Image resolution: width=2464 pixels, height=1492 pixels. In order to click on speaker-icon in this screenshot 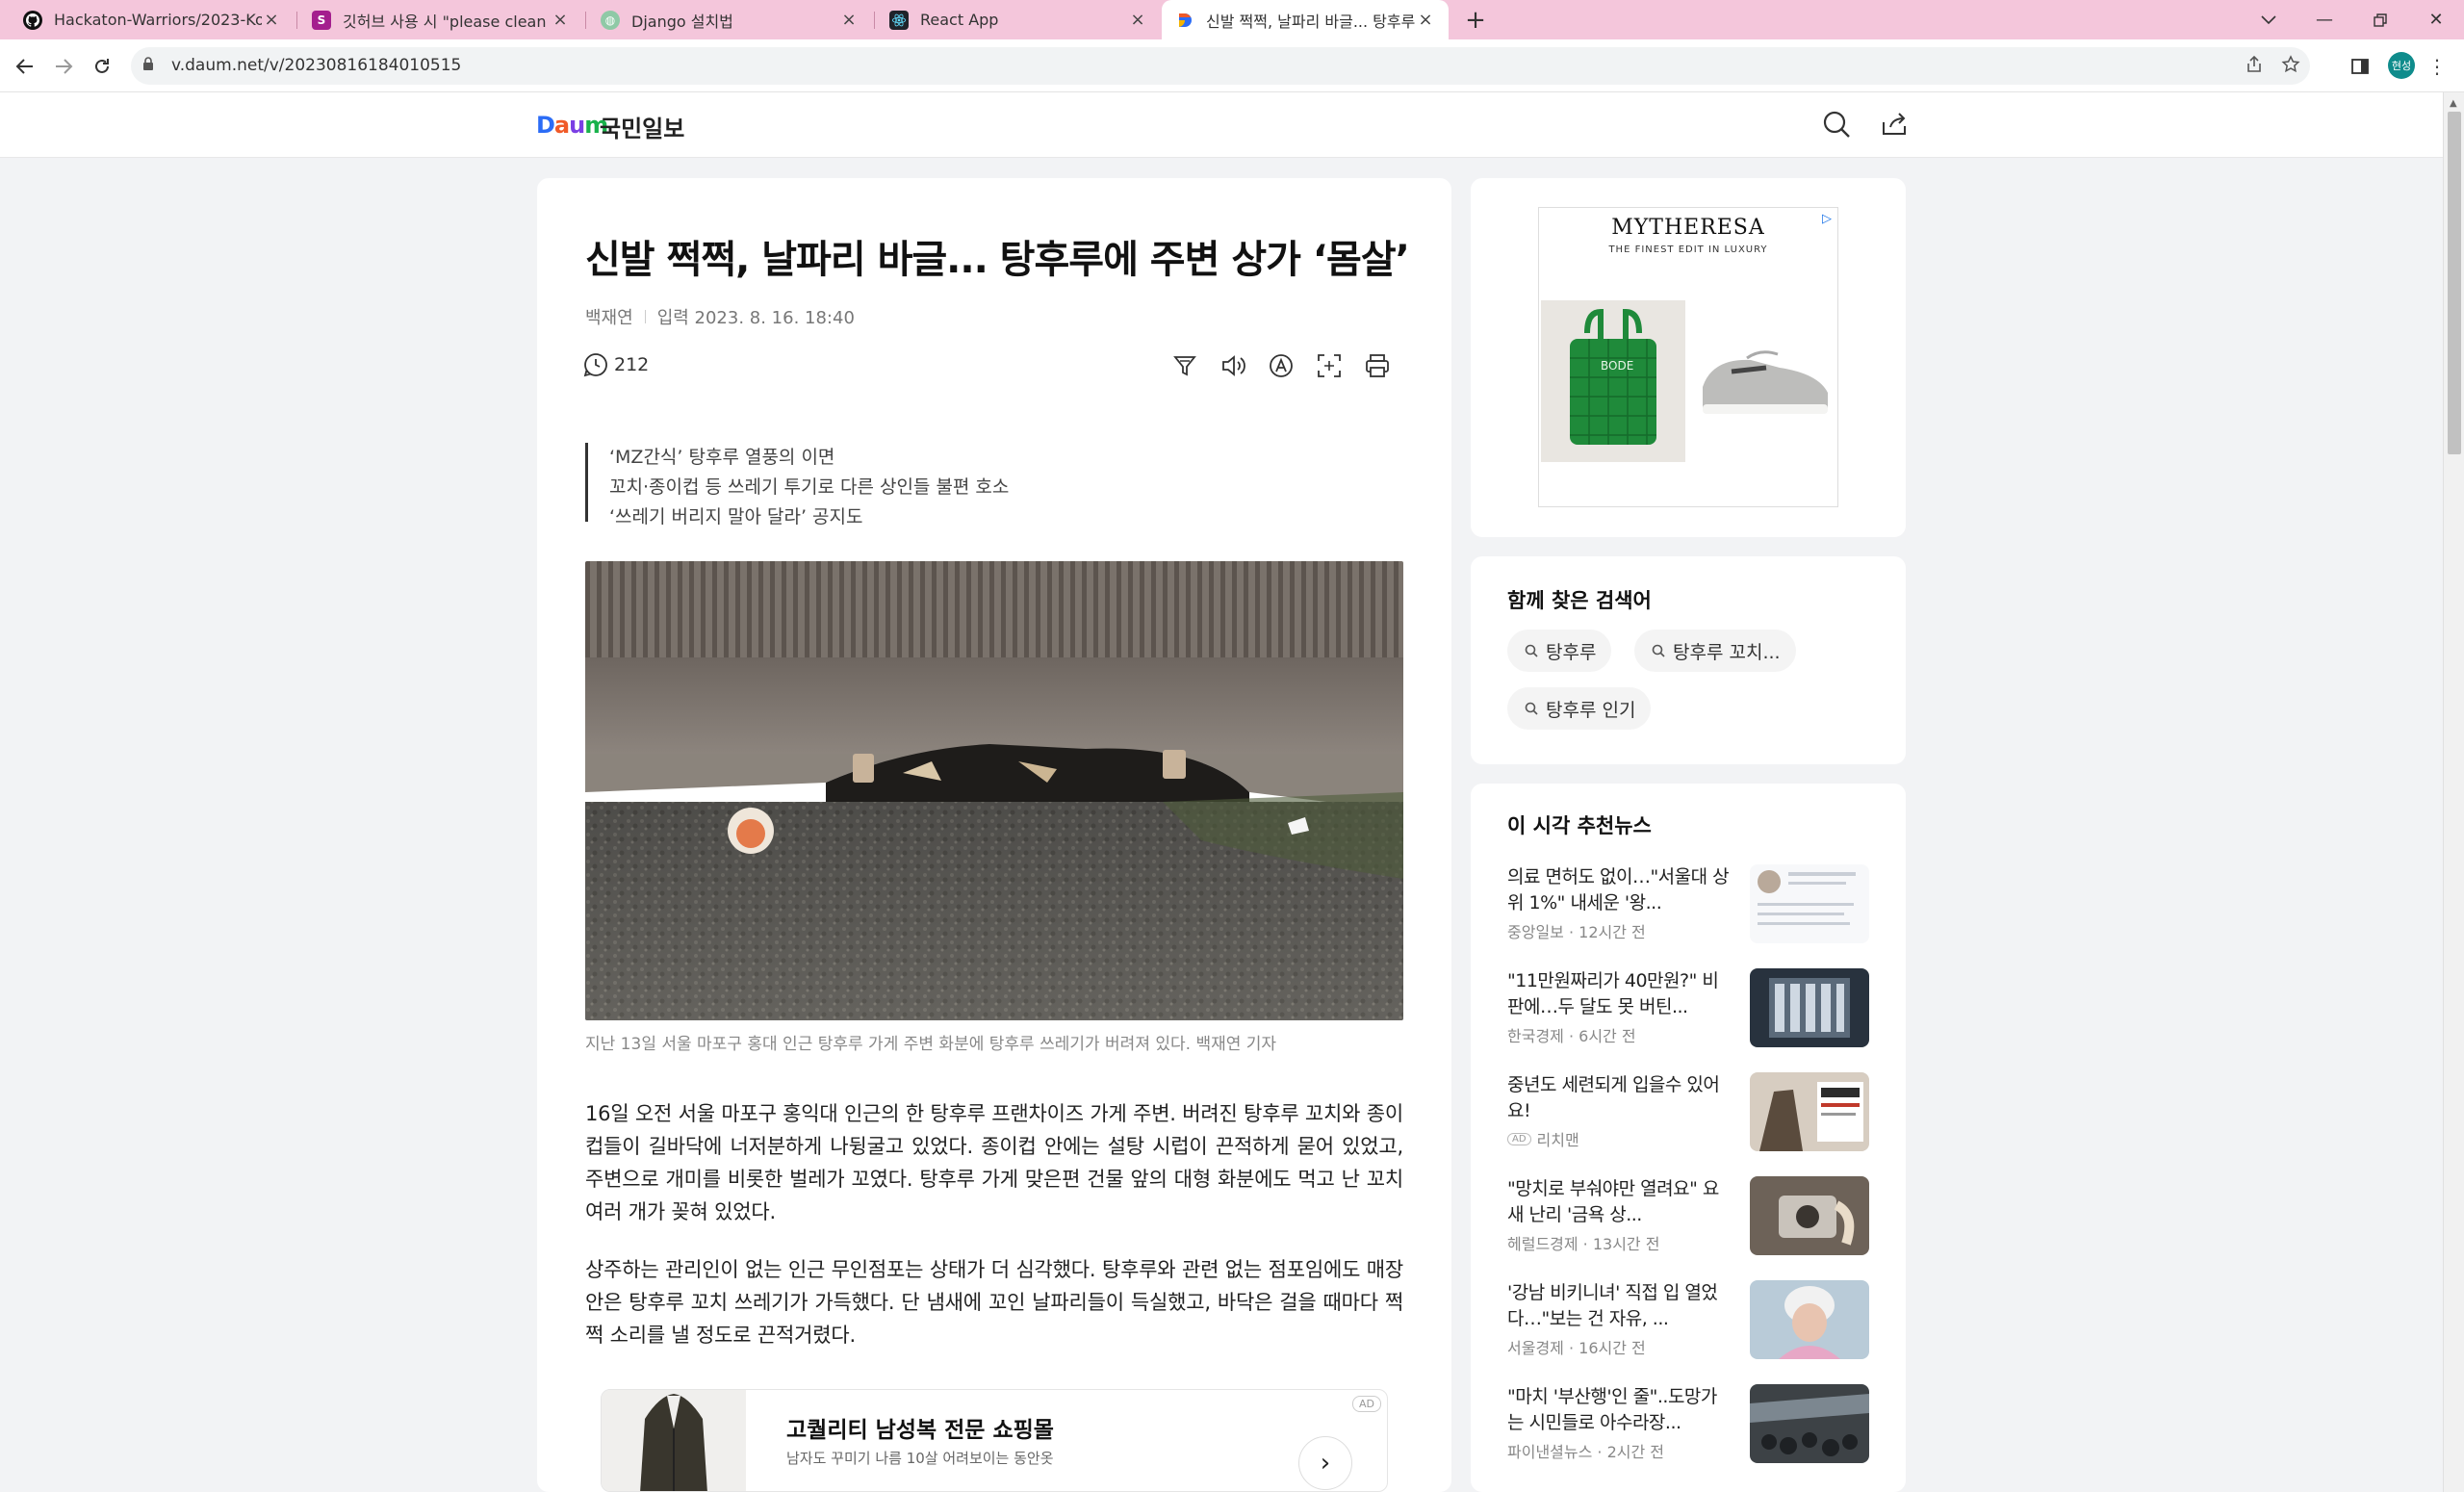, I will do `click(1233, 365)`.